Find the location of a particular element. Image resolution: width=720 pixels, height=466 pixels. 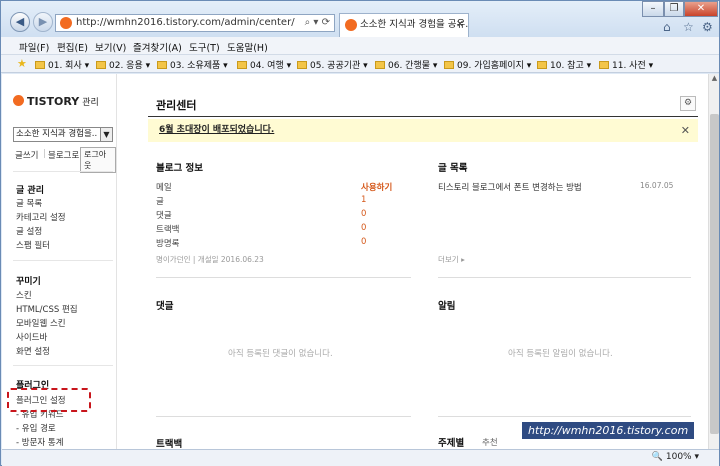

favorites-star-icon: ☆ is located at coordinates (688, 27).